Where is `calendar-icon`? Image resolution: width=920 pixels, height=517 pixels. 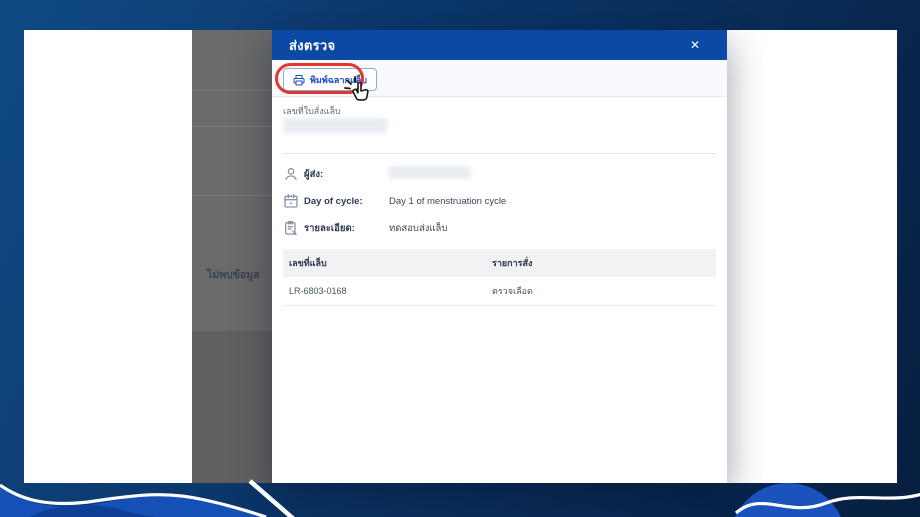 calendar-icon is located at coordinates (291, 201).